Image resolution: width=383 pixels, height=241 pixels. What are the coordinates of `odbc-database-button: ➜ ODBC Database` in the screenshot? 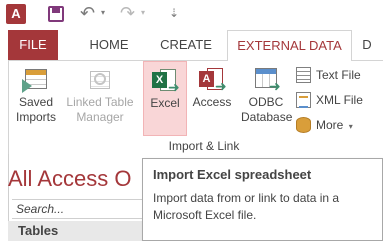 It's located at (267, 96).